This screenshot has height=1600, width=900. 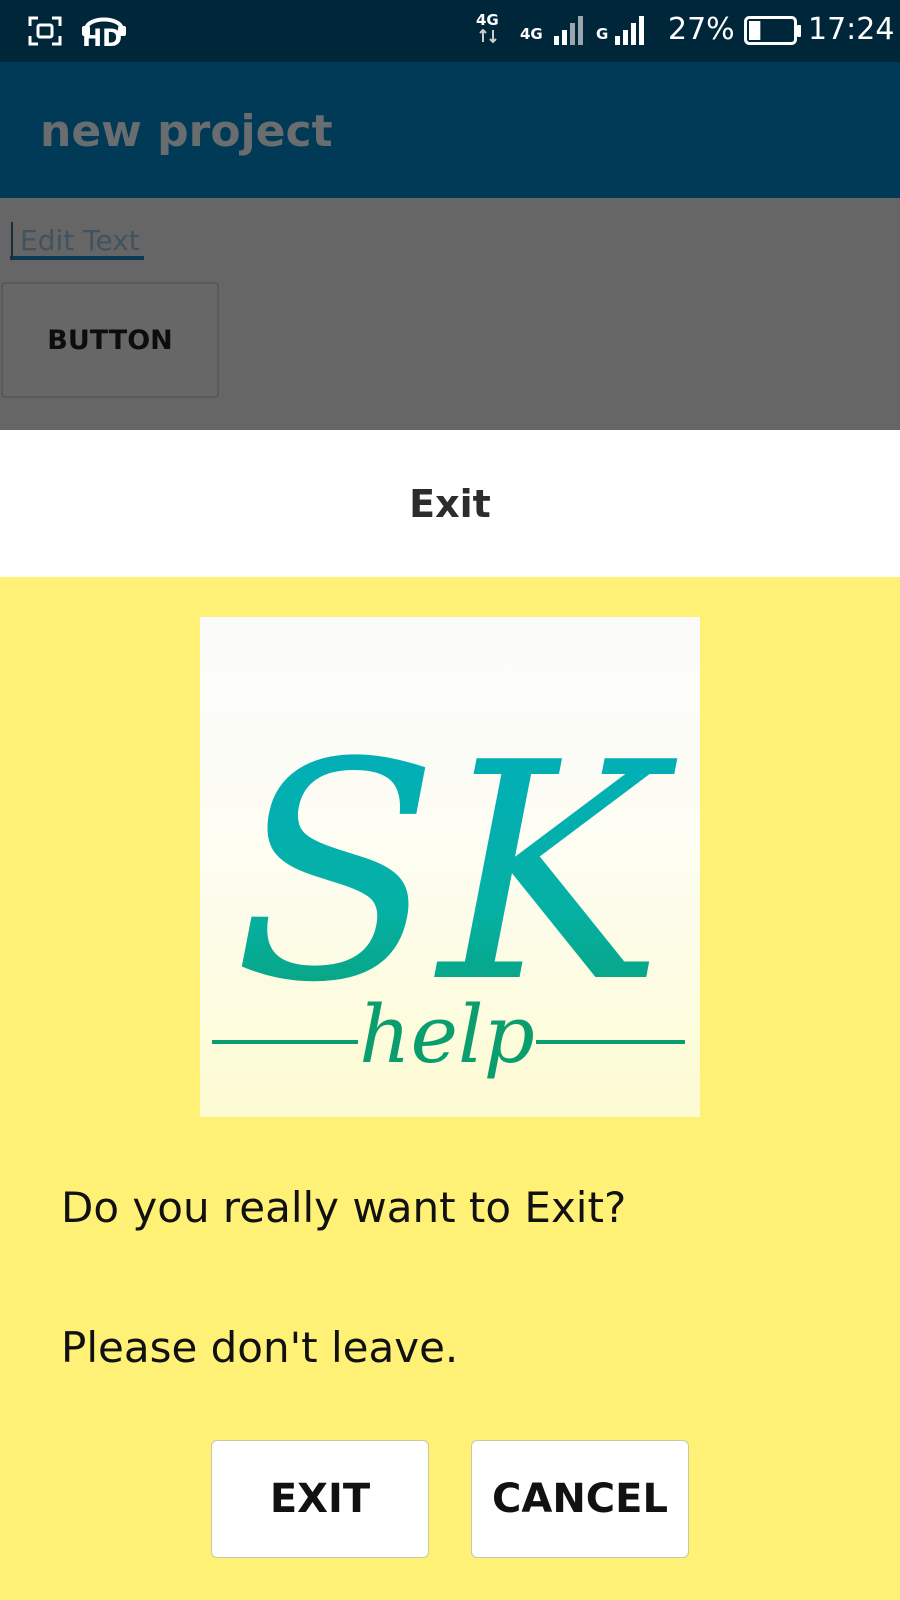 I want to click on battery-fill, so click(x=755, y=30).